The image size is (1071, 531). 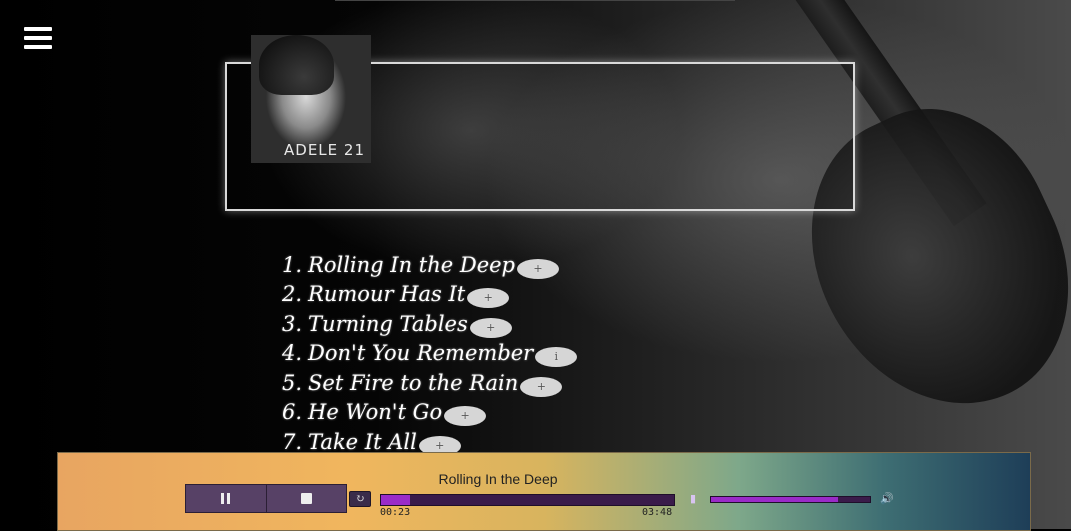 What do you see at coordinates (544, 491) in the screenshot?
I see `audio-player-bar: Rolling In the Deep ↻ 00:23 03:48 ▮ 🔊` at bounding box center [544, 491].